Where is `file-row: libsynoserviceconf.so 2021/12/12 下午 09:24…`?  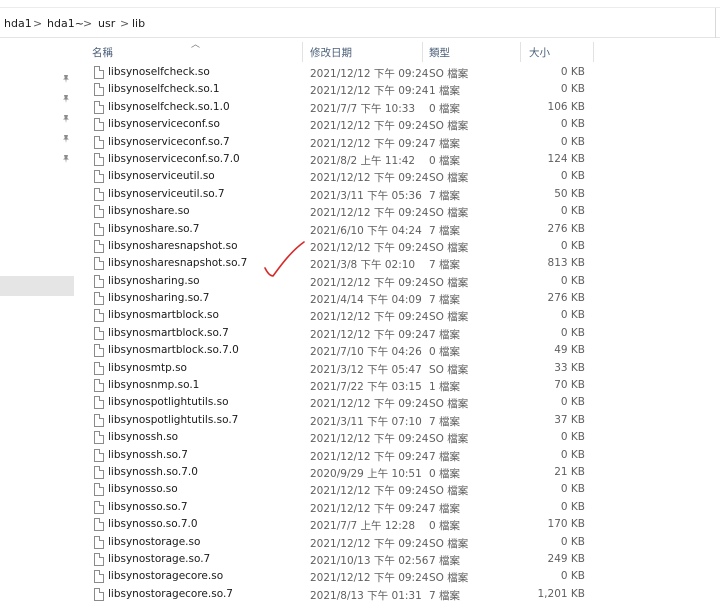
file-row: libsynoserviceconf.so 2021/12/12 下午 09:24… is located at coordinates (397, 124).